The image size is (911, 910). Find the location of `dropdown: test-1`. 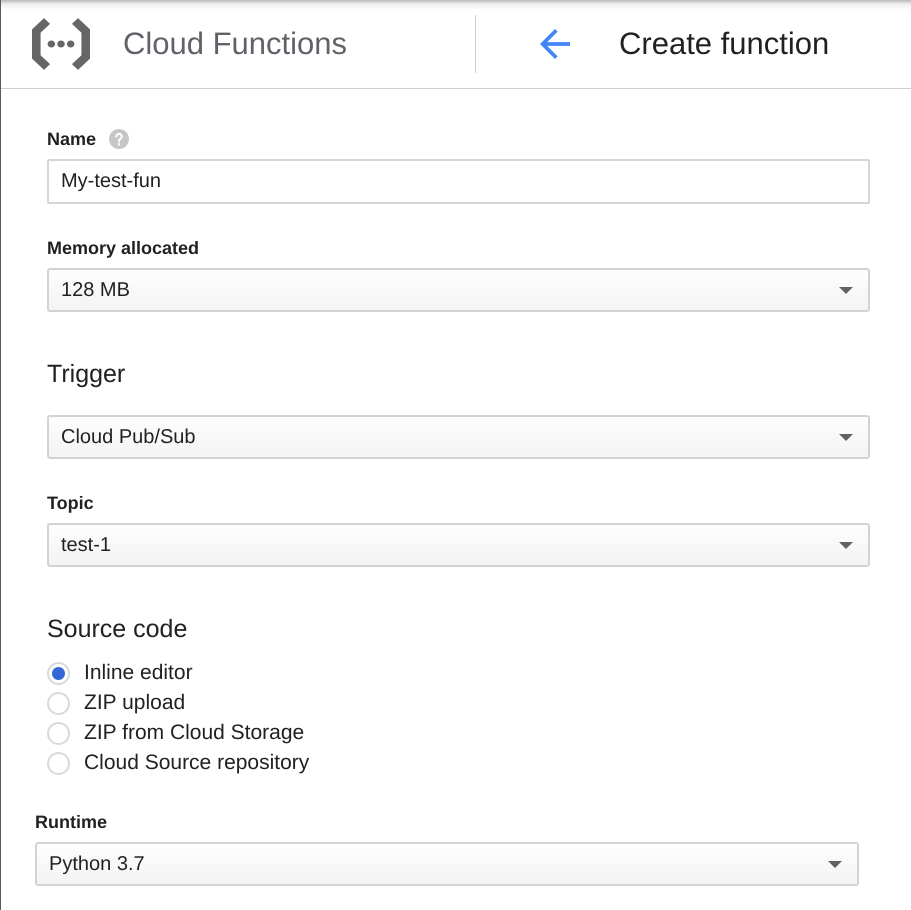

dropdown: test-1 is located at coordinates (458, 545).